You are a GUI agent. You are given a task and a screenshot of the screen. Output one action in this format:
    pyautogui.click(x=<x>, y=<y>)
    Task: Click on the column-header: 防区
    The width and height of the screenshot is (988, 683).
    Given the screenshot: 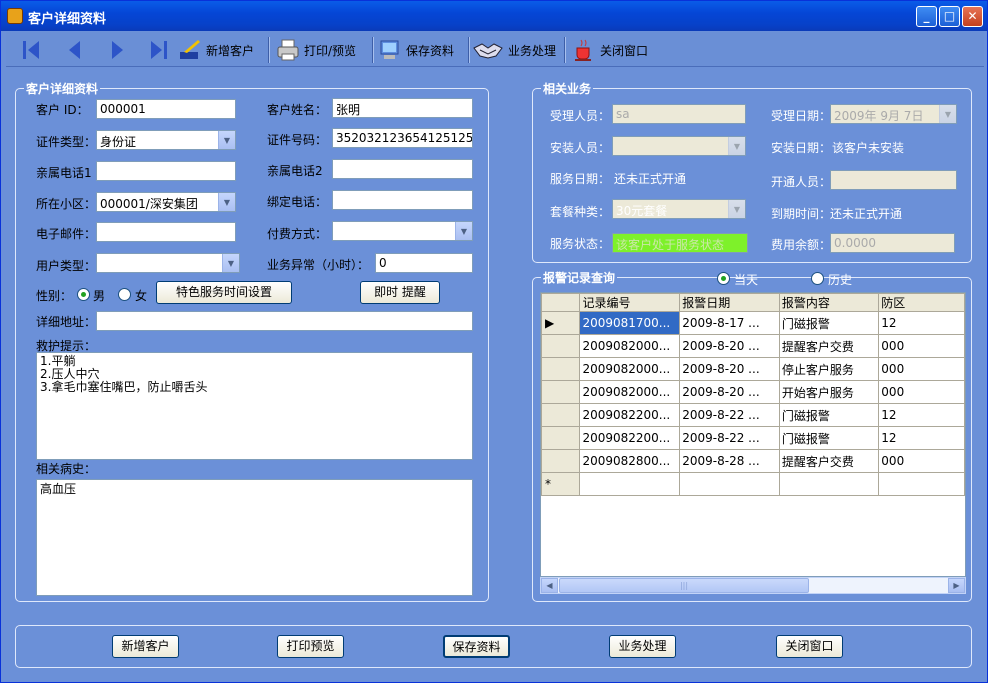 What is the action you would take?
    pyautogui.click(x=921, y=302)
    